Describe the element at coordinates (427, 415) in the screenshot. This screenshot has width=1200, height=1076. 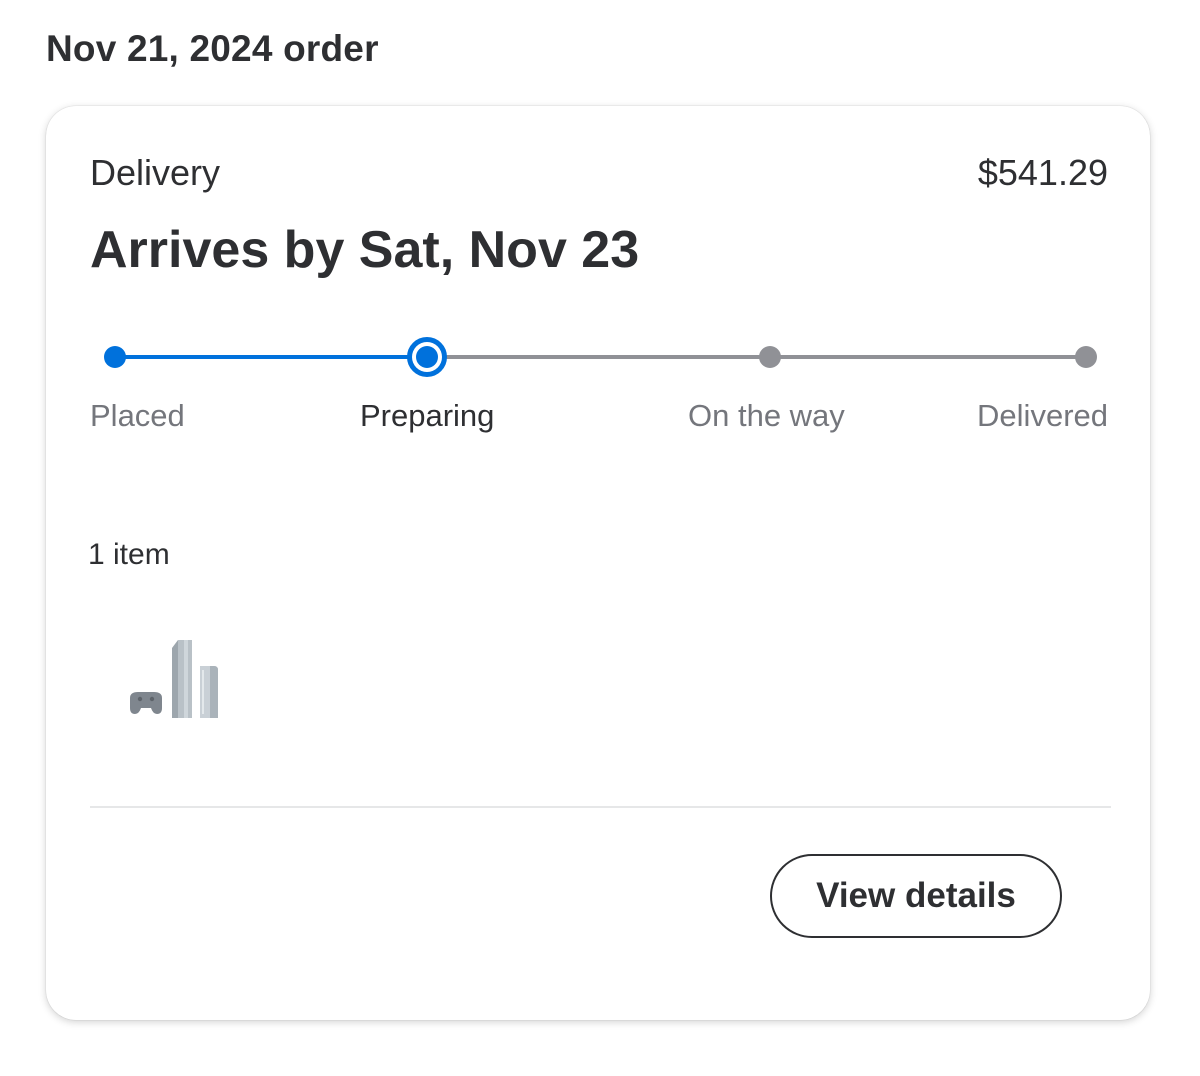
I see `step-label-preparing: Preparing` at that location.